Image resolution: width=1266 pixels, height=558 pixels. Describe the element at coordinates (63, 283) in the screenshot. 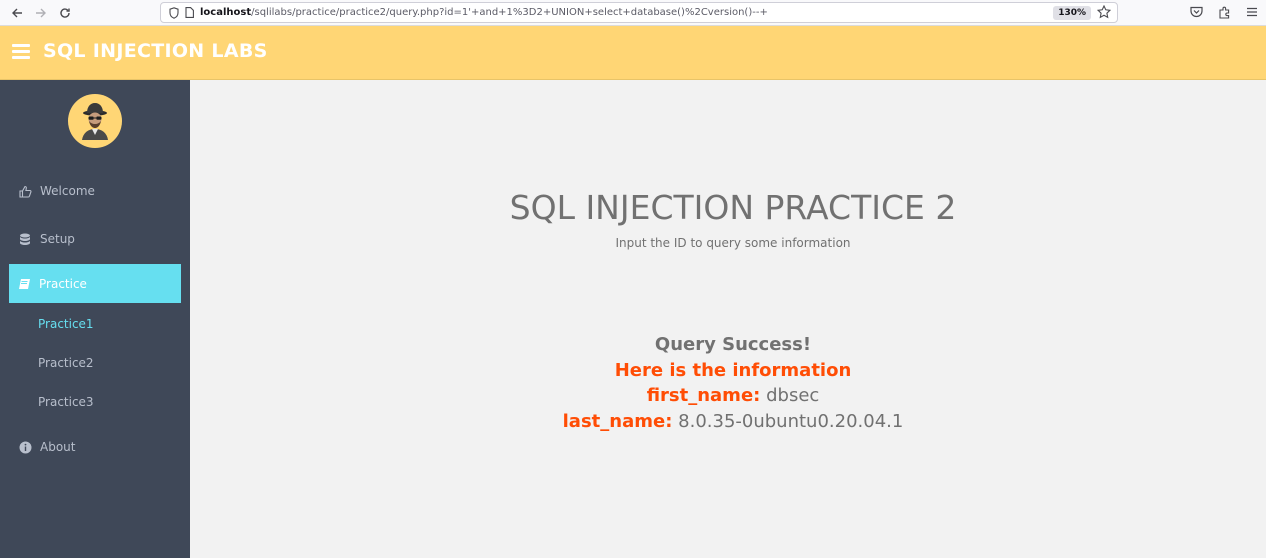

I see `sidebar-item-label: Practice` at that location.